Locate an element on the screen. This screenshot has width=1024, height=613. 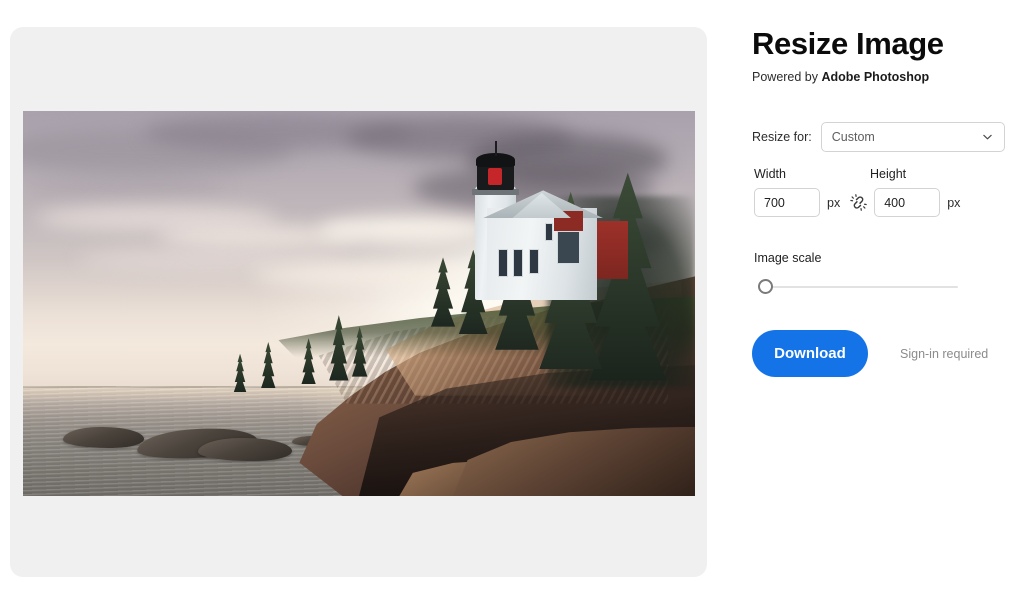
dimension-labels: Width Height is located at coordinates (879, 174).